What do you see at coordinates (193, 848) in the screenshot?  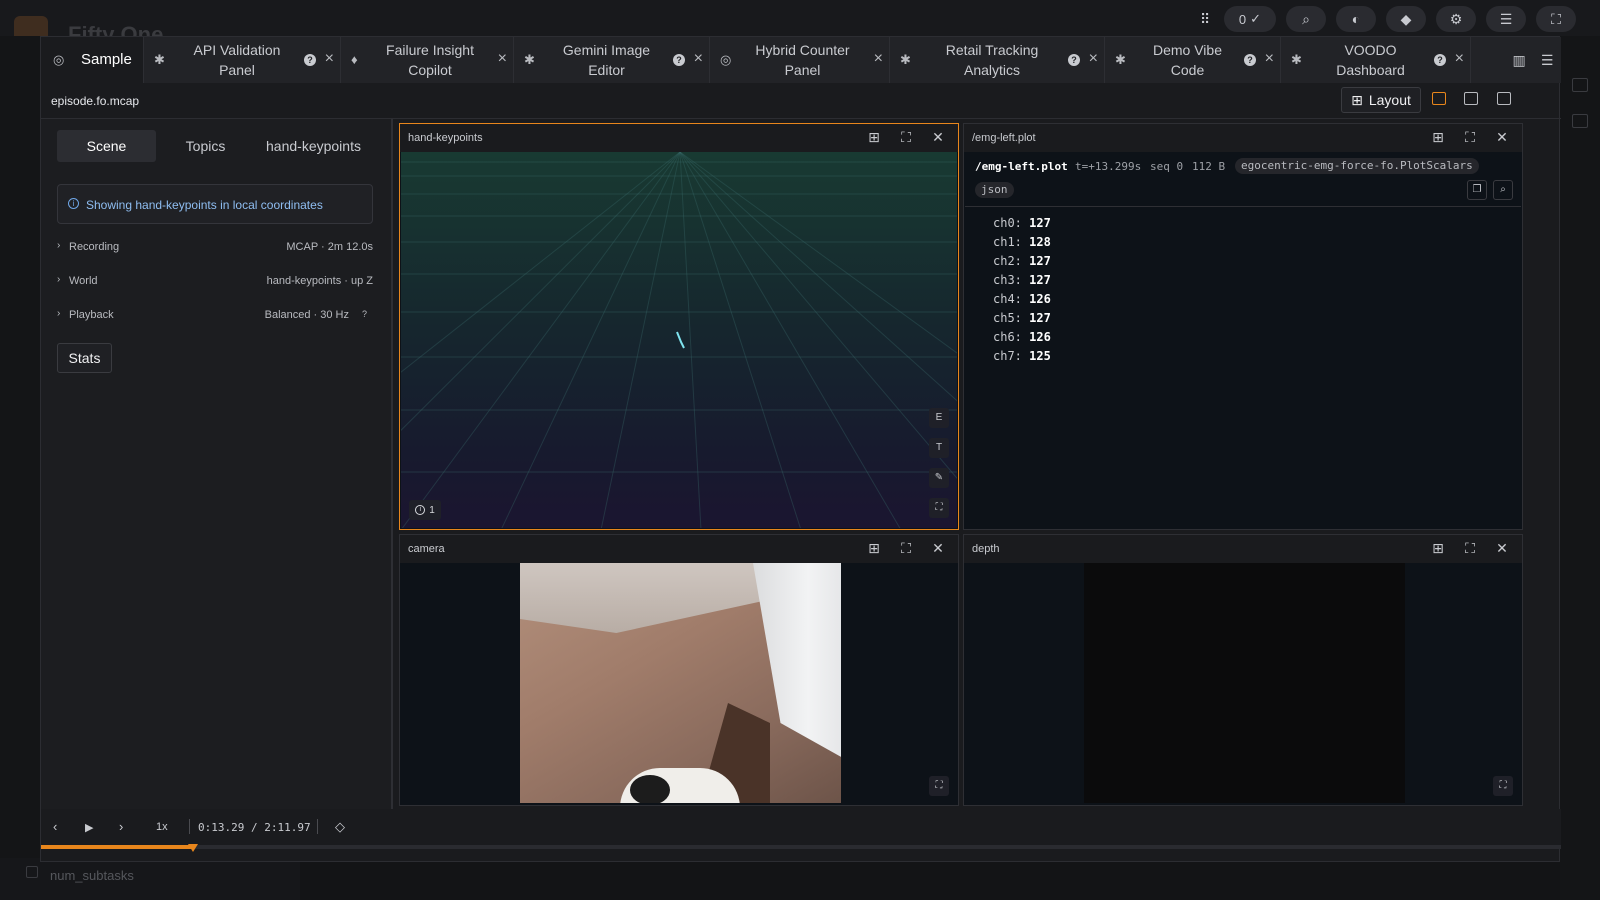 I see `timeline-thumb` at bounding box center [193, 848].